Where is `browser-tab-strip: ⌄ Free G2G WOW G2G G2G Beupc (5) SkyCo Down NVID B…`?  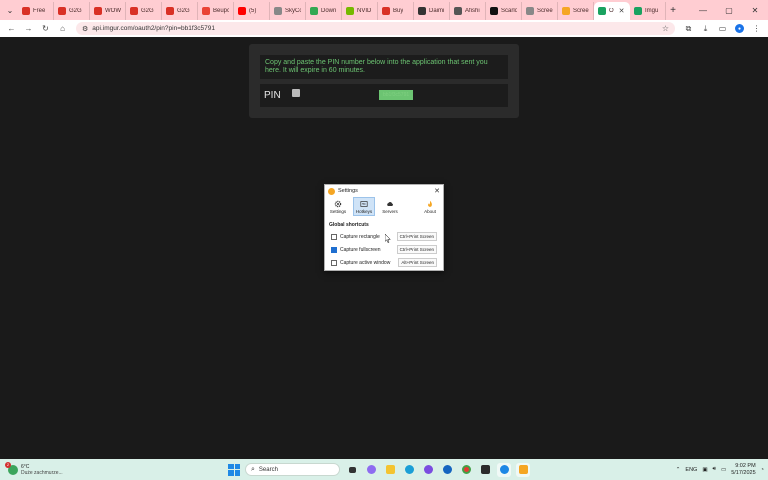
browser-tab-strip: ⌄ Free G2G WOW G2G G2G Beupc (5) SkyCo Down NVID B… is located at coordinates (384, 10).